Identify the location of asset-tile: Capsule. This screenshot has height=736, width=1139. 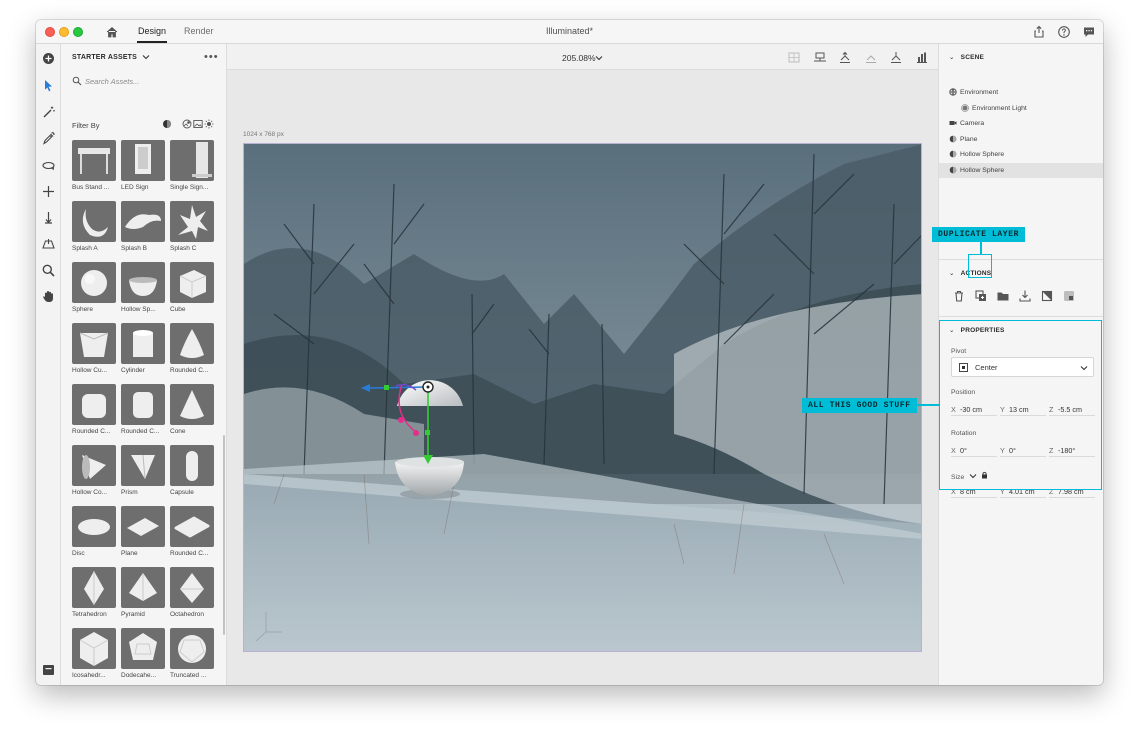
(192, 470).